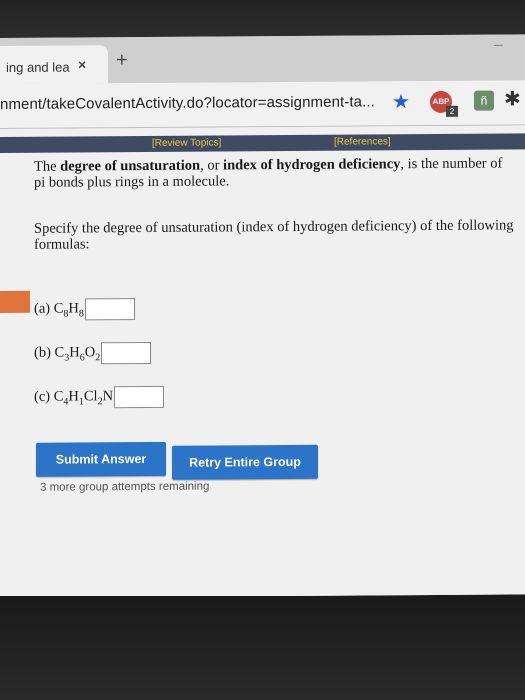 This screenshot has width=525, height=700. What do you see at coordinates (512, 98) in the screenshot?
I see `extension-puzzle-icon: ✱` at bounding box center [512, 98].